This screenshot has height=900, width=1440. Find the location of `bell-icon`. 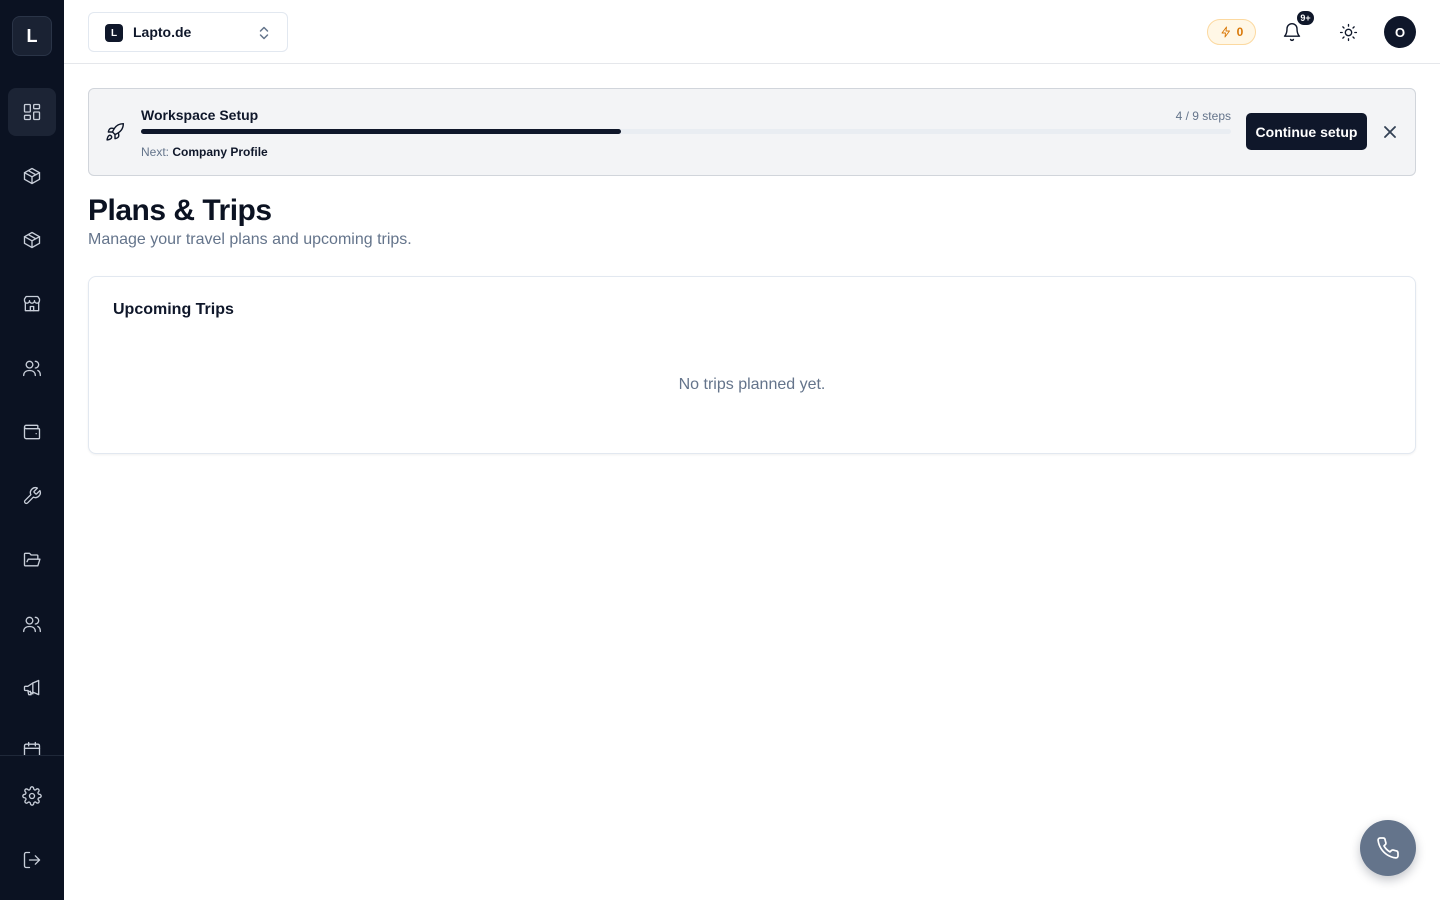

bell-icon is located at coordinates (1292, 32).